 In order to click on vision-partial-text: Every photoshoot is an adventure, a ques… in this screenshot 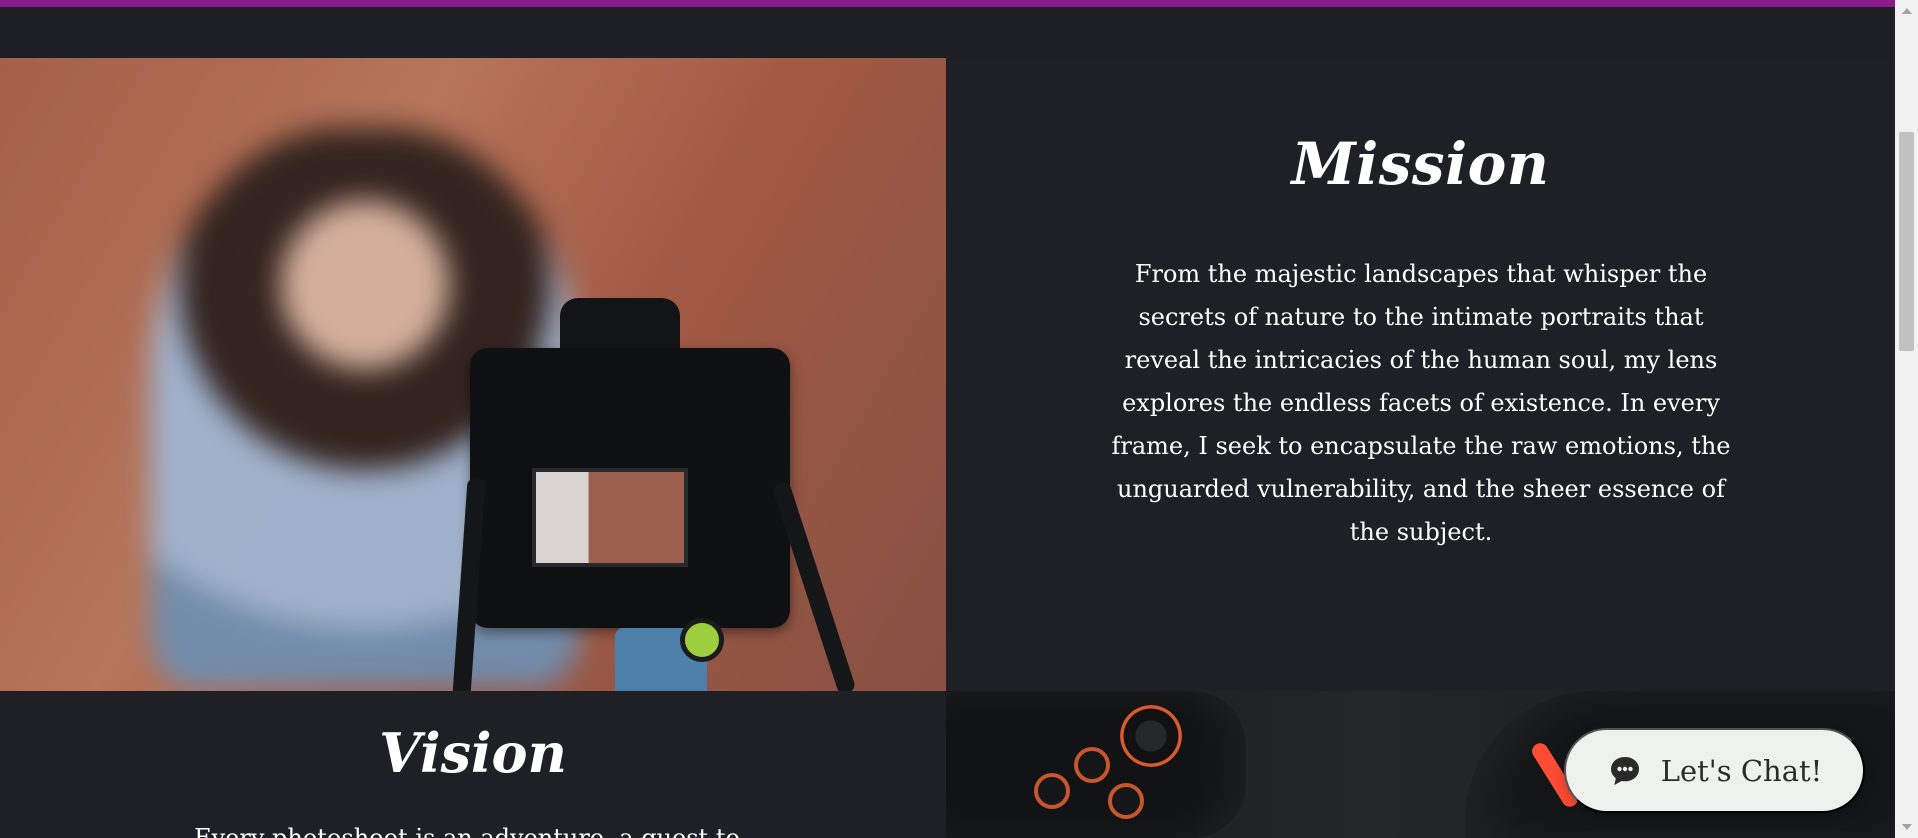, I will do `click(467, 831)`.